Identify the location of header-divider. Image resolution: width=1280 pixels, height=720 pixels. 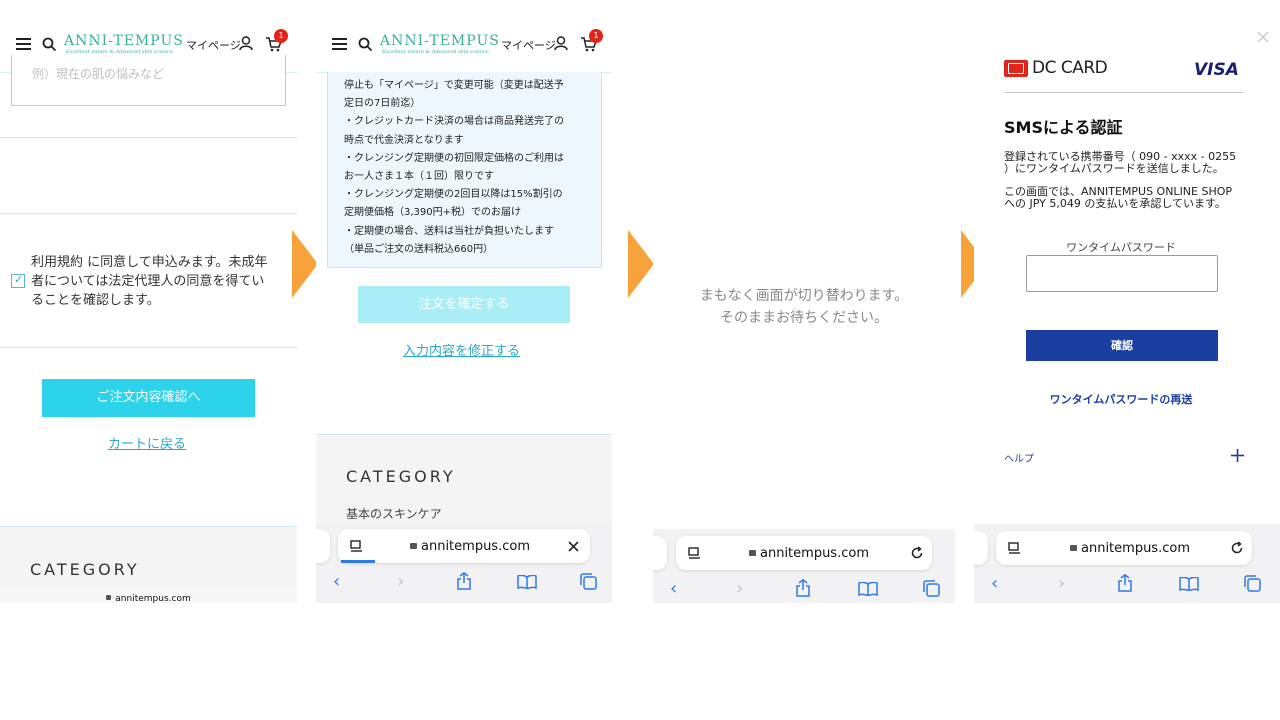
(1124, 92).